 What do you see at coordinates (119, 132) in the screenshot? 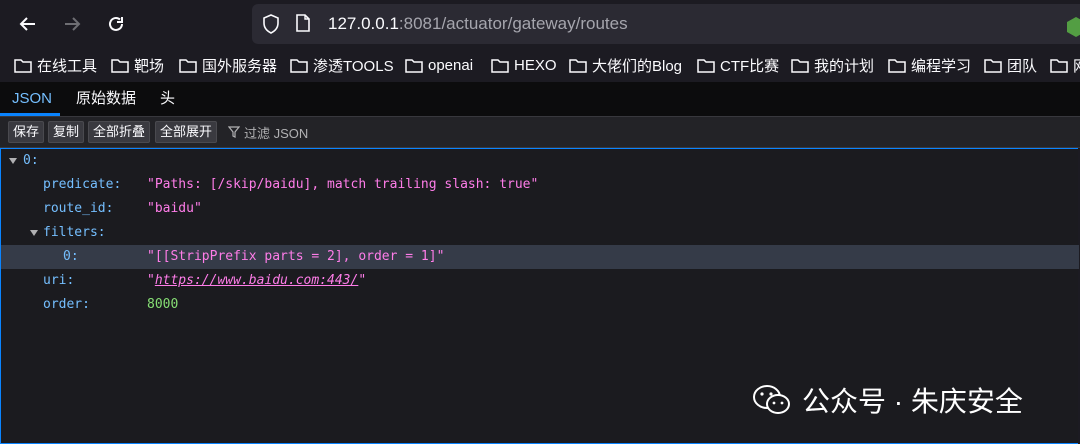
I see `collapse-all-button: 全部折叠` at bounding box center [119, 132].